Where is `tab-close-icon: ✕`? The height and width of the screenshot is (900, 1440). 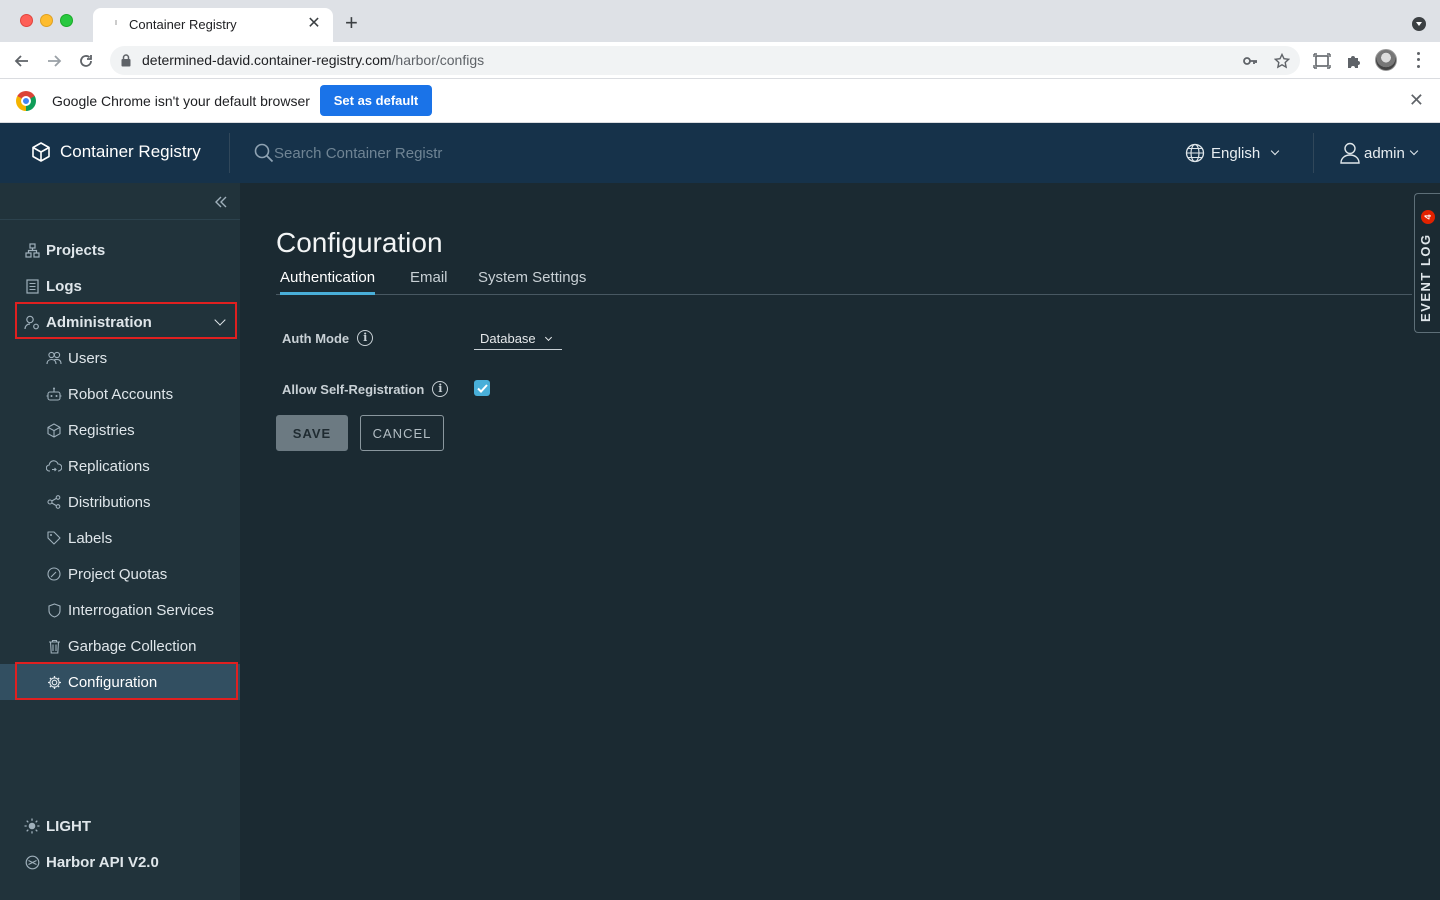
tab-close-icon: ✕ is located at coordinates (314, 24).